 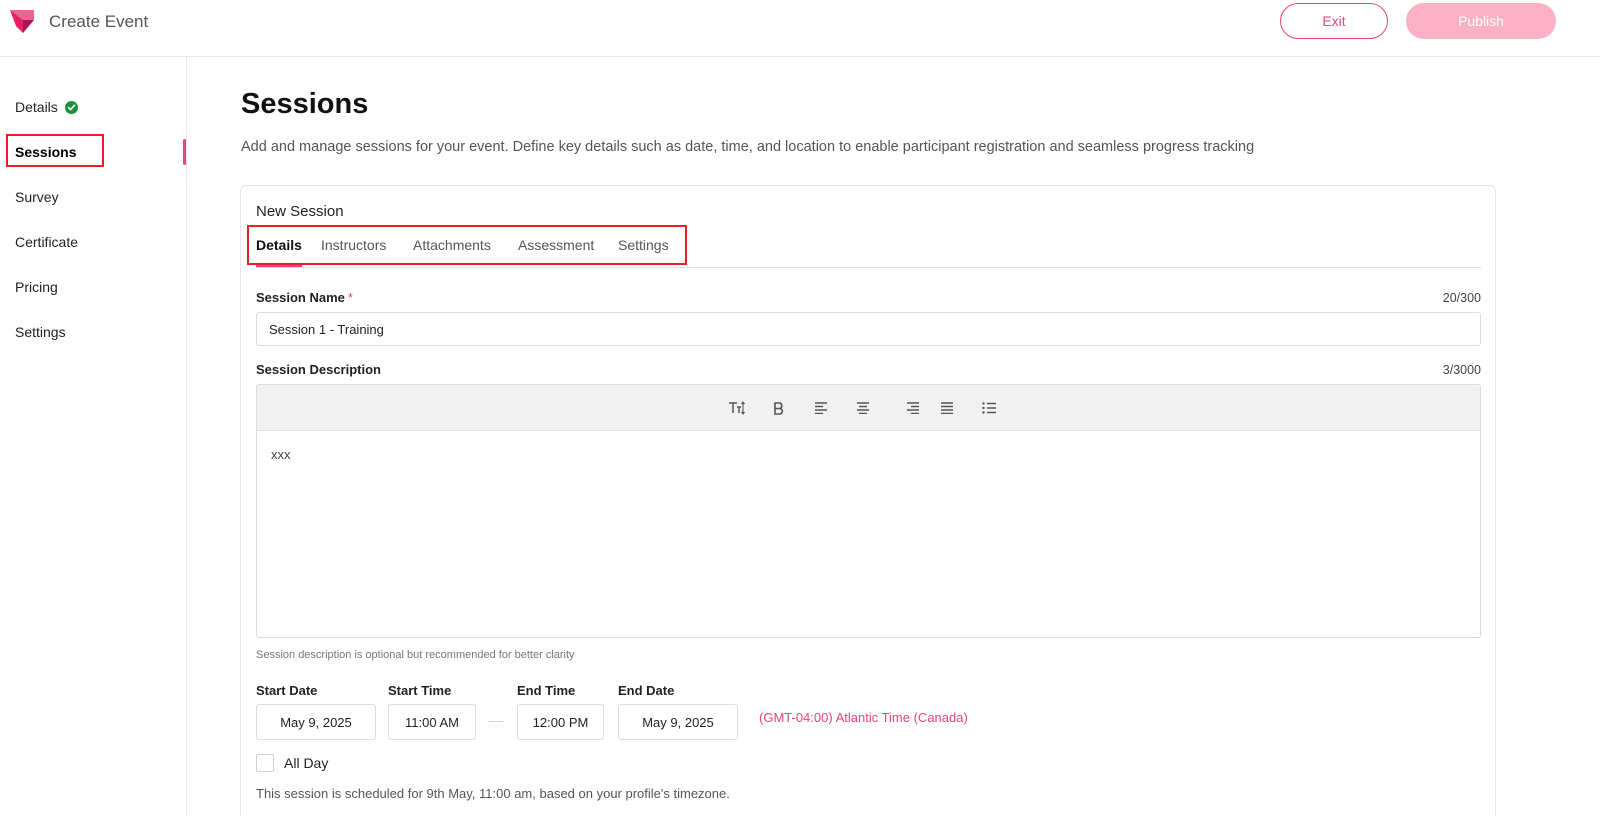 I want to click on end-date-label: End Date, so click(x=646, y=690).